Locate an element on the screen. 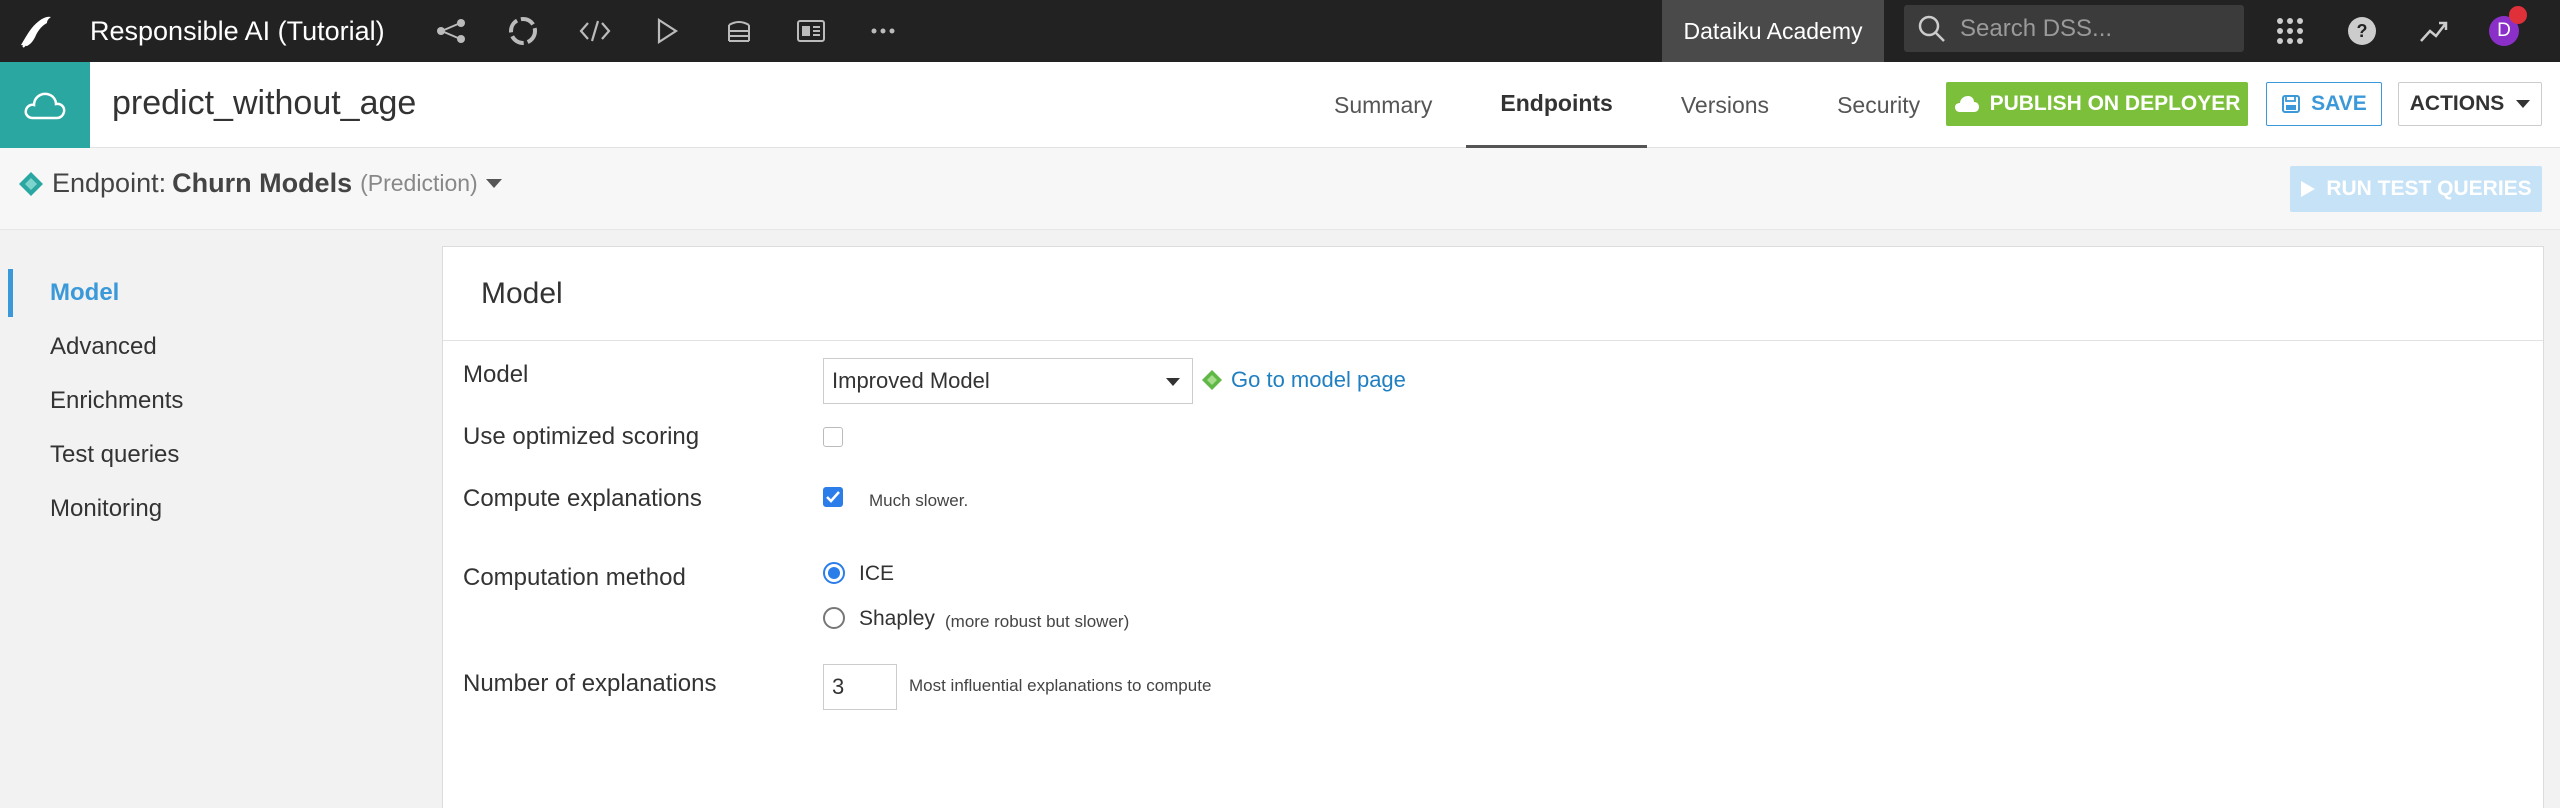 Image resolution: width=2560 pixels, height=808 pixels. endpoint-name: Churn Models is located at coordinates (262, 183).